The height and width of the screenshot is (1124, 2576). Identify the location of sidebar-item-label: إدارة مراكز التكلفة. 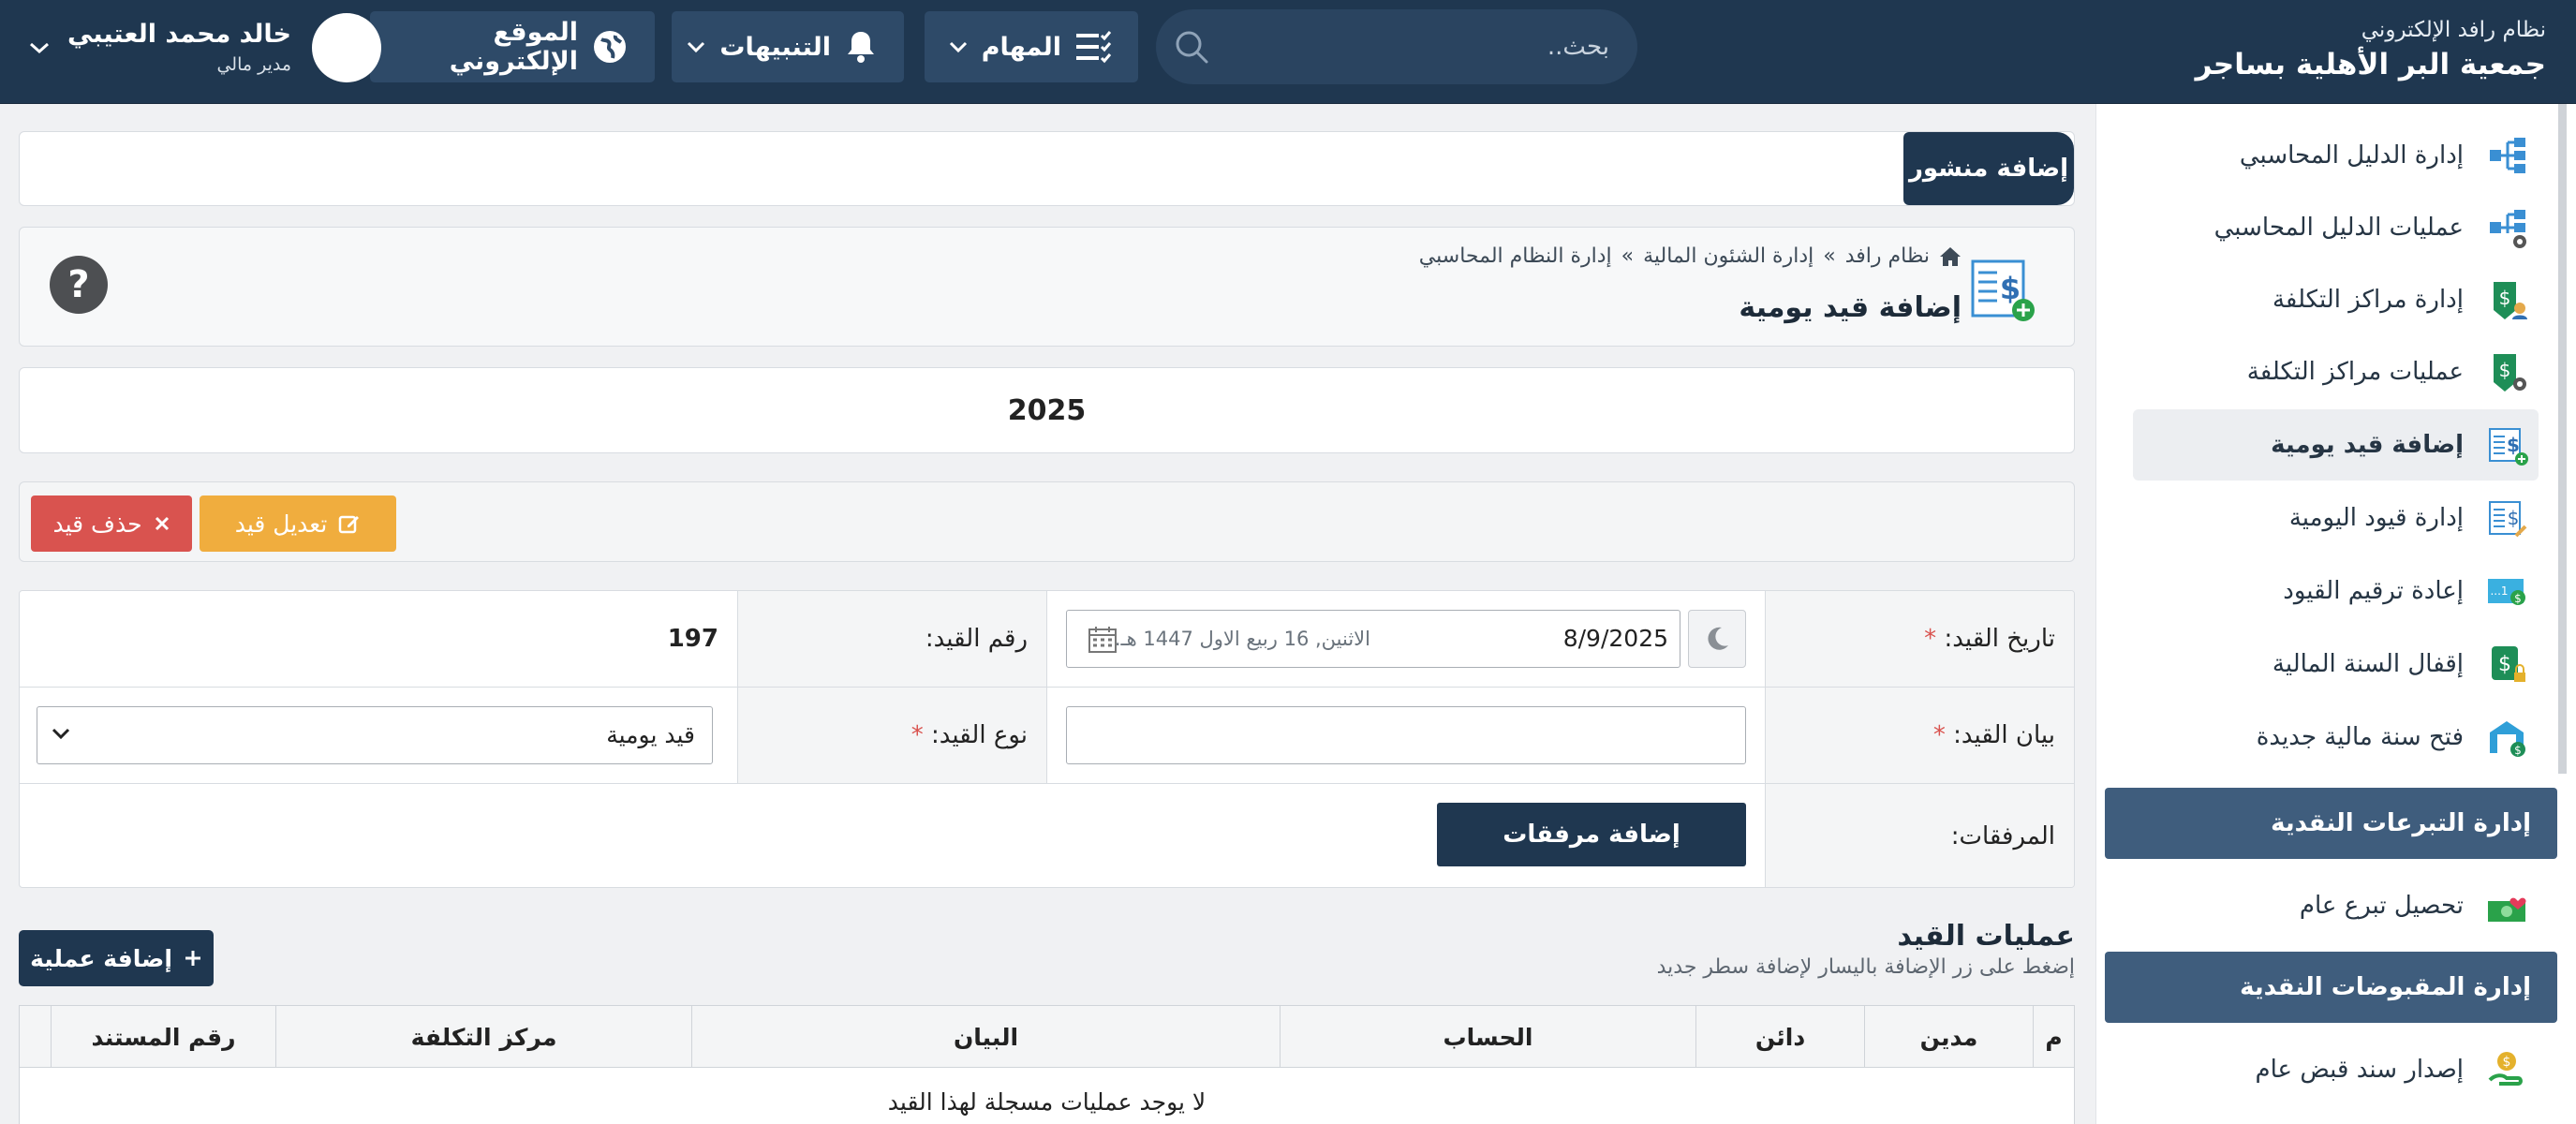
(2368, 300).